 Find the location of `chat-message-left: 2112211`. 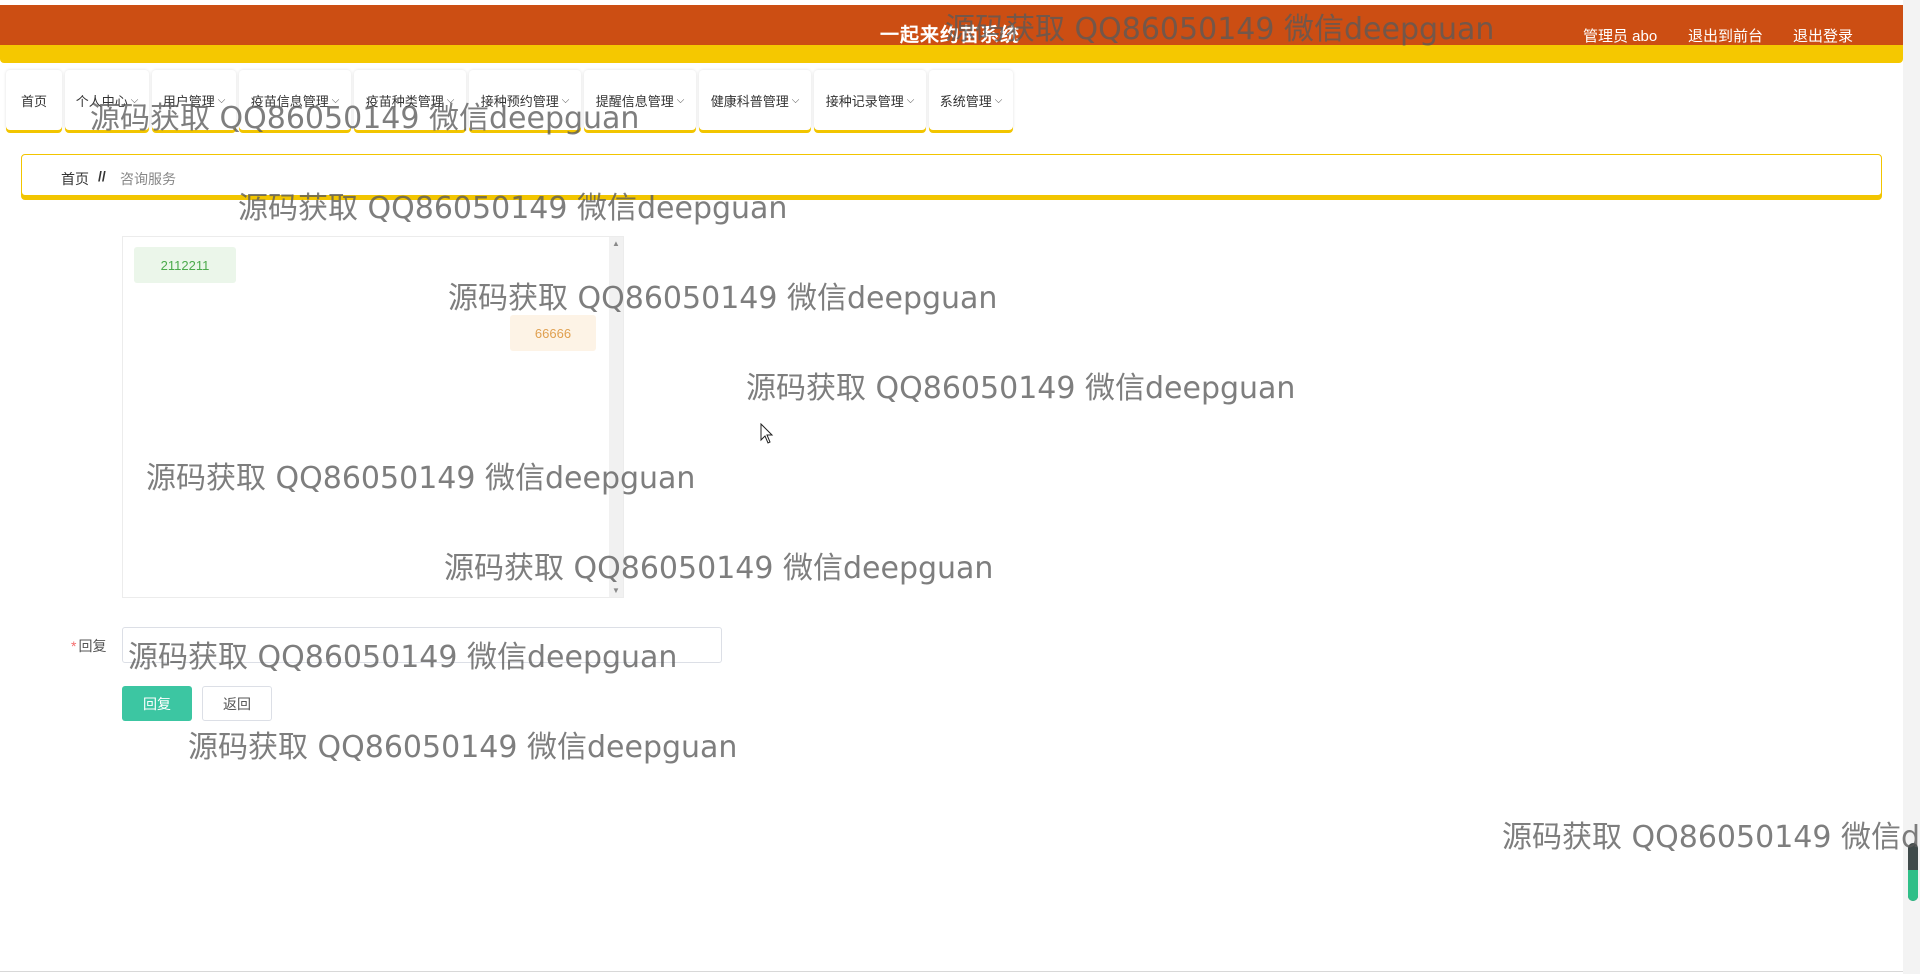

chat-message-left: 2112211 is located at coordinates (185, 265).